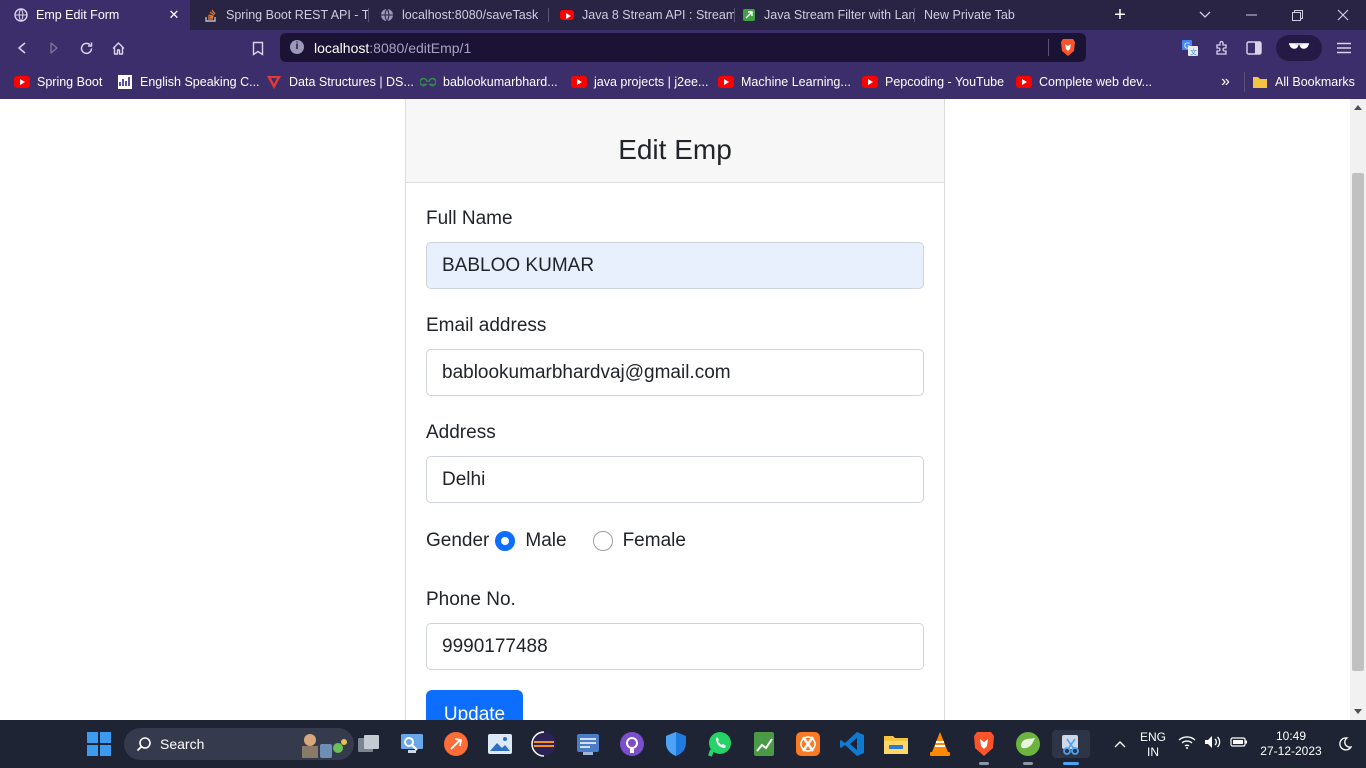  Describe the element at coordinates (1071, 744) in the screenshot. I see `snipping-tool-icon` at that location.